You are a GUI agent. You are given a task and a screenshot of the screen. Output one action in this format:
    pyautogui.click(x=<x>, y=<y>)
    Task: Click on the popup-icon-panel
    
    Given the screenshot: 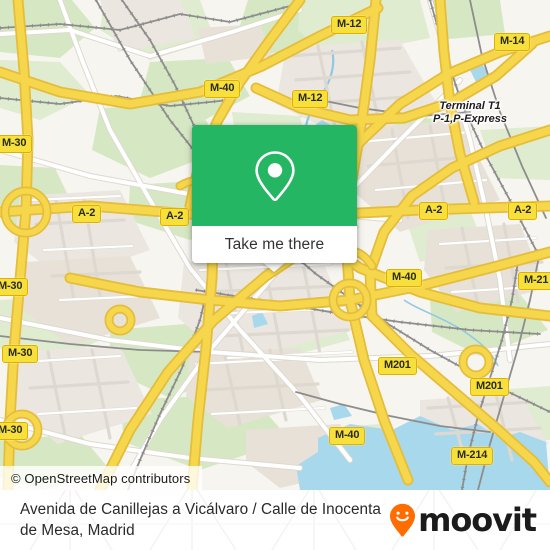 What is the action you would take?
    pyautogui.click(x=274, y=175)
    